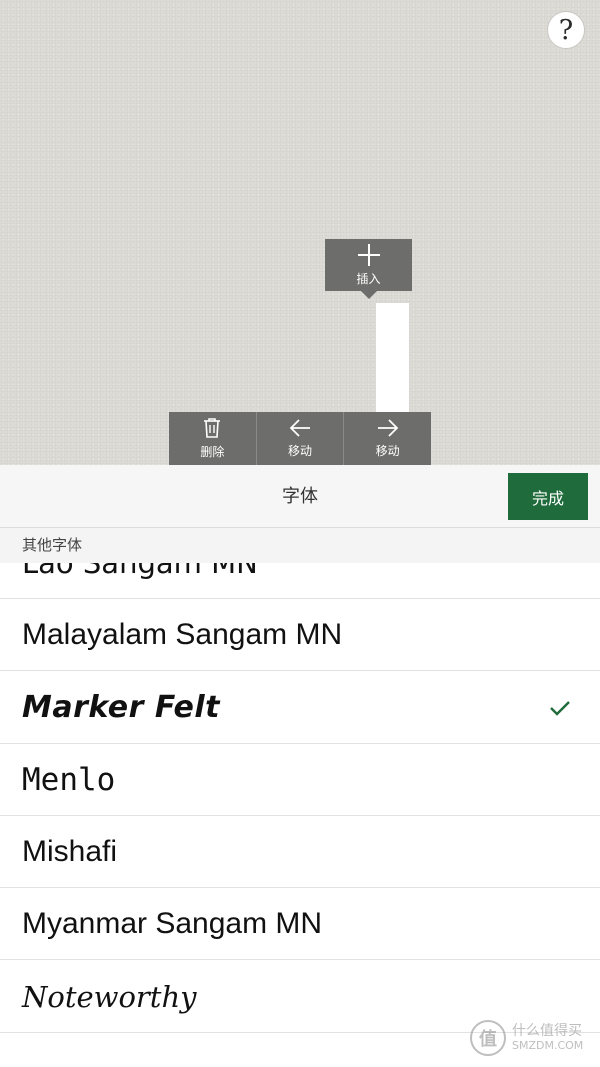  I want to click on plus-icon, so click(368, 254).